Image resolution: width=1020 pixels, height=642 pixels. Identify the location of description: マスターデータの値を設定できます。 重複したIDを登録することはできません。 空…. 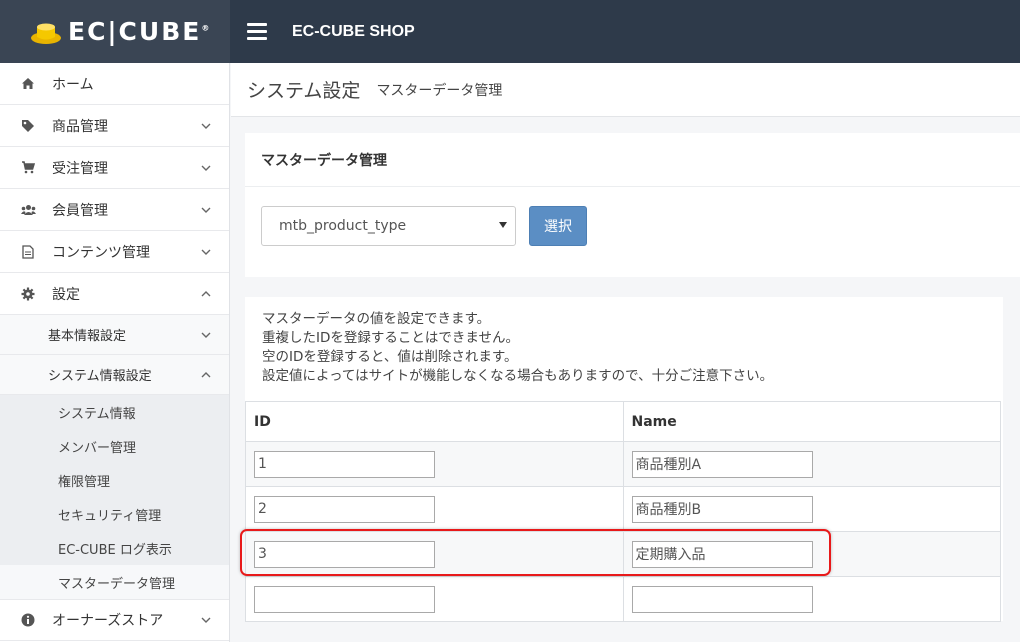
(518, 347).